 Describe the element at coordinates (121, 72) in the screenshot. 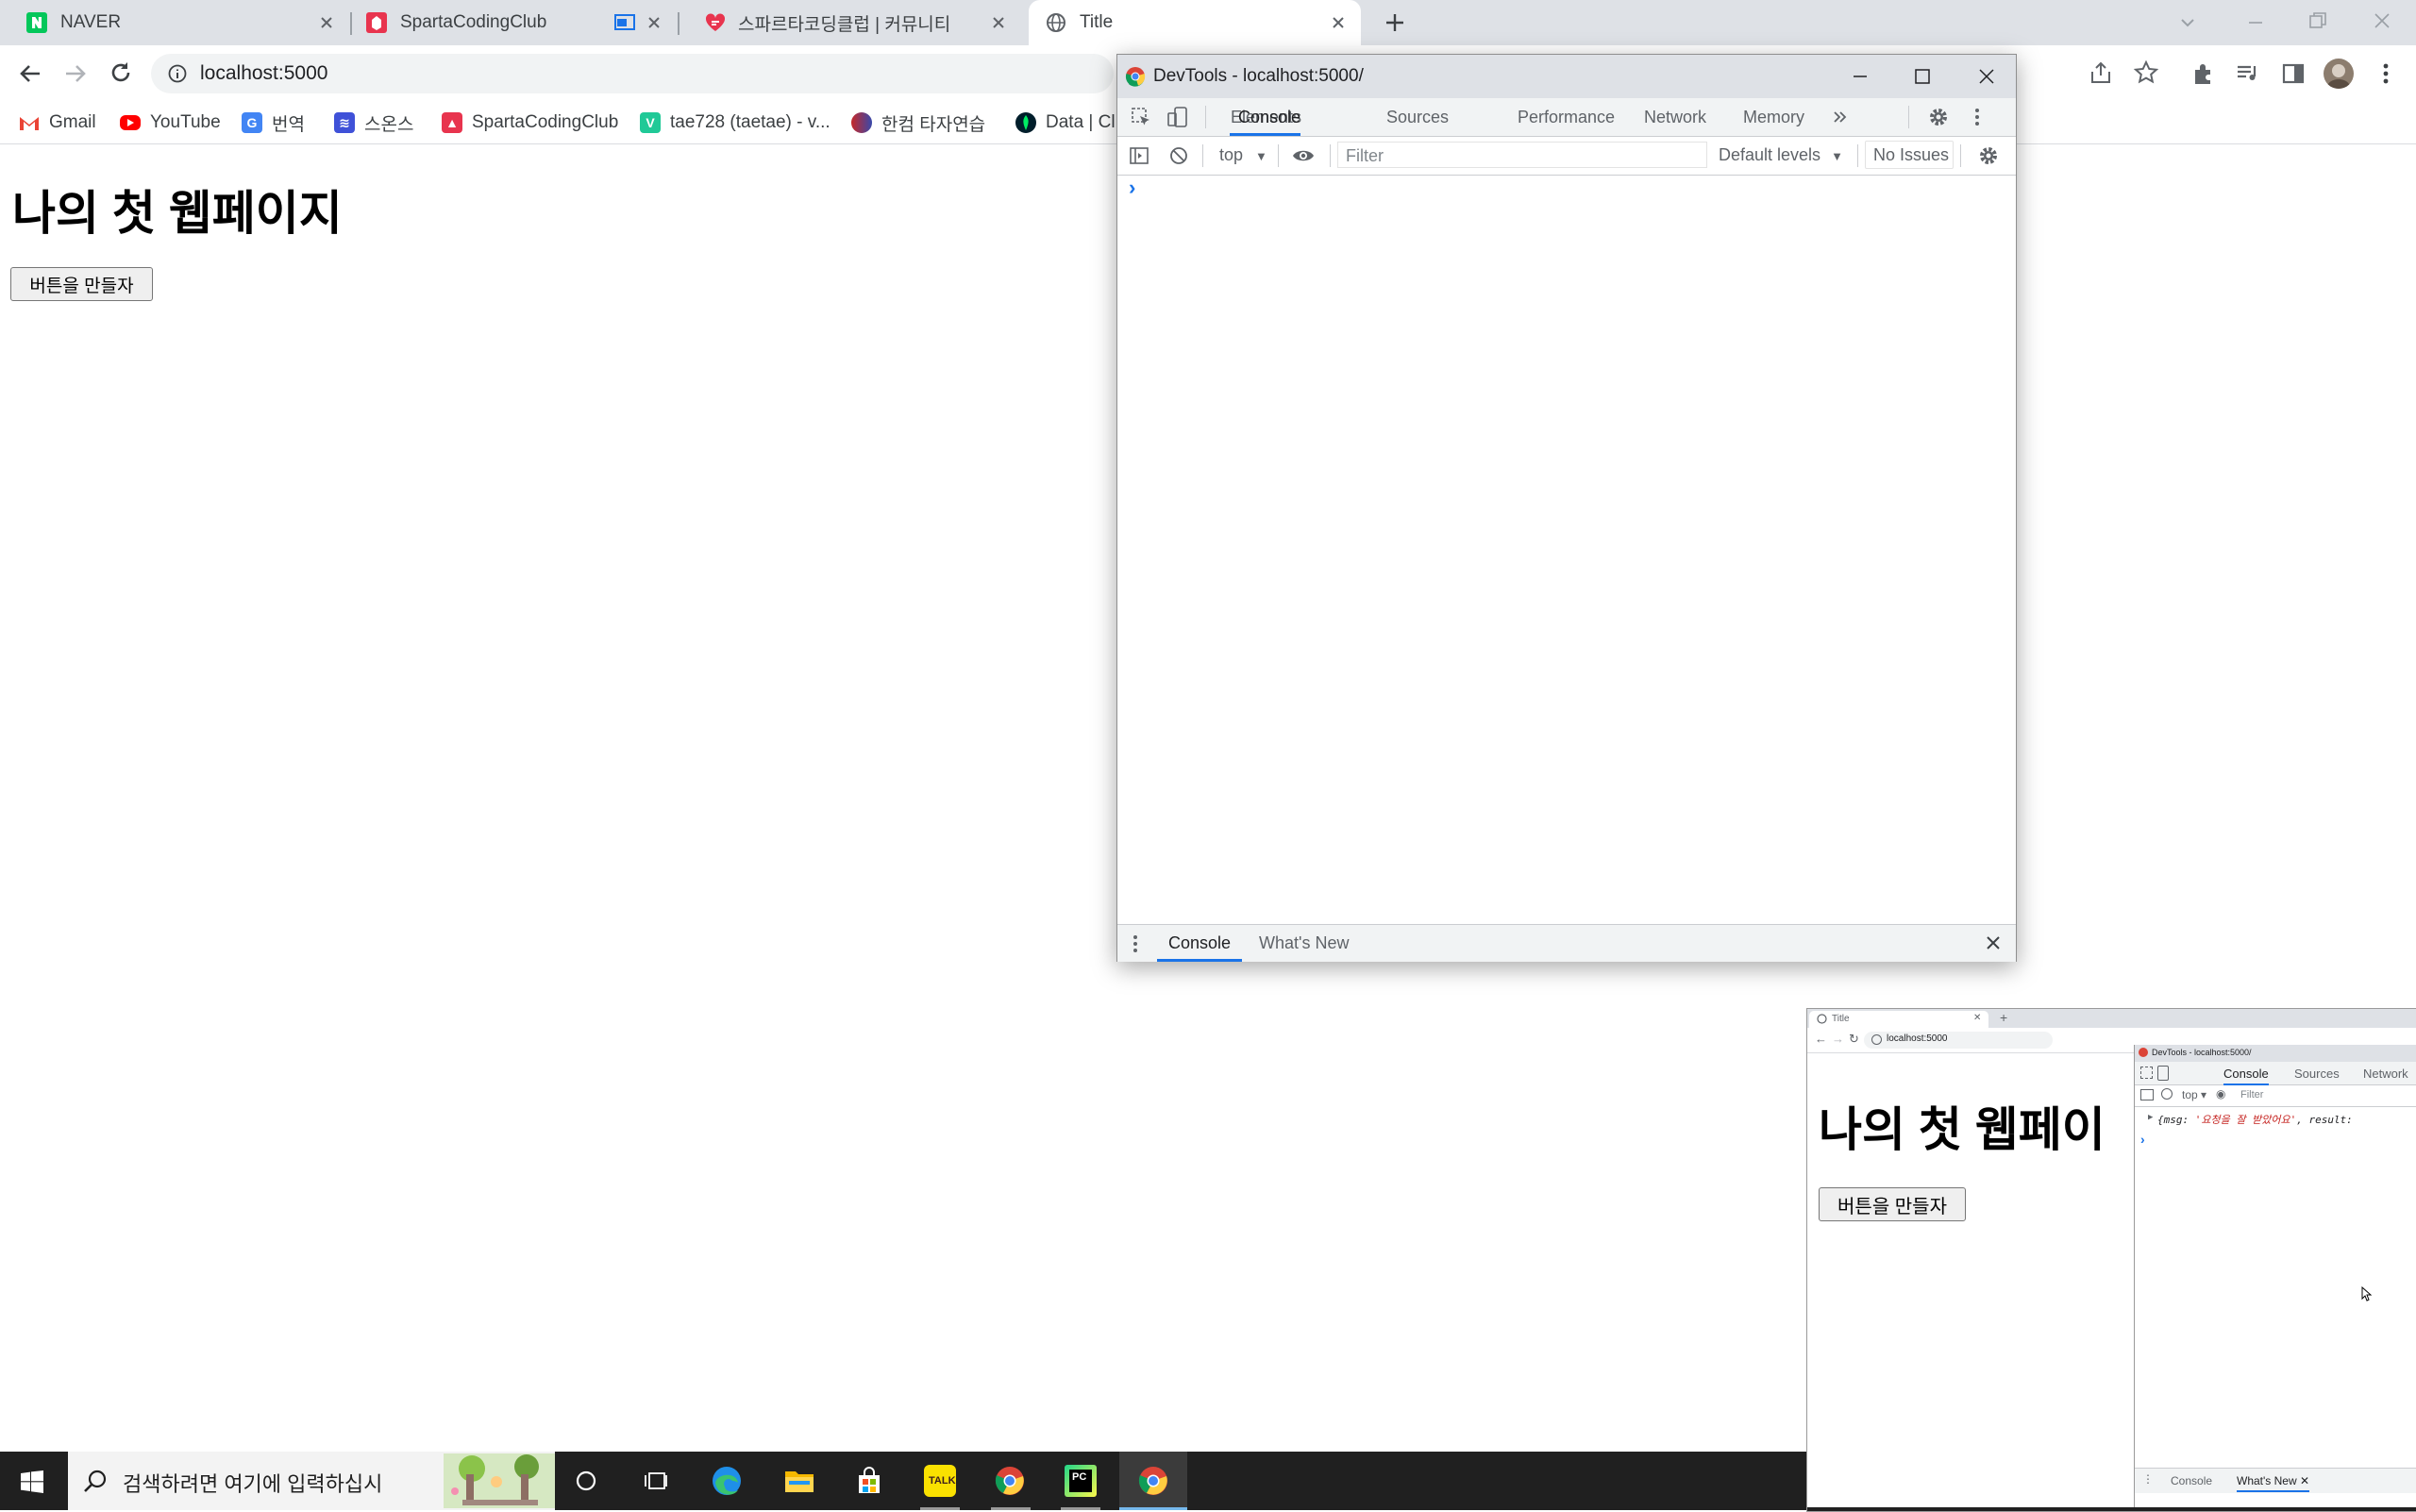

I see `reload-icon` at that location.